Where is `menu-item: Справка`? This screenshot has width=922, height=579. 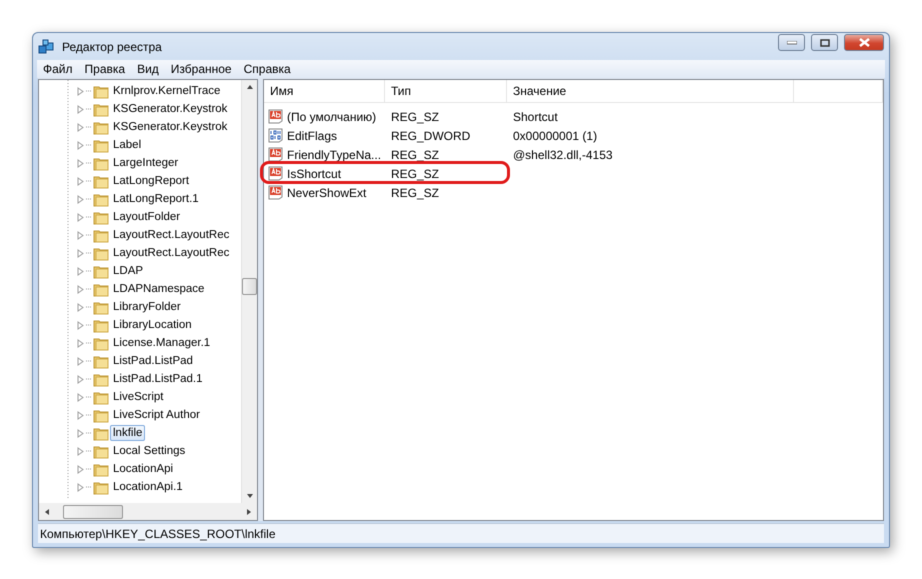
menu-item: Справка is located at coordinates (267, 69).